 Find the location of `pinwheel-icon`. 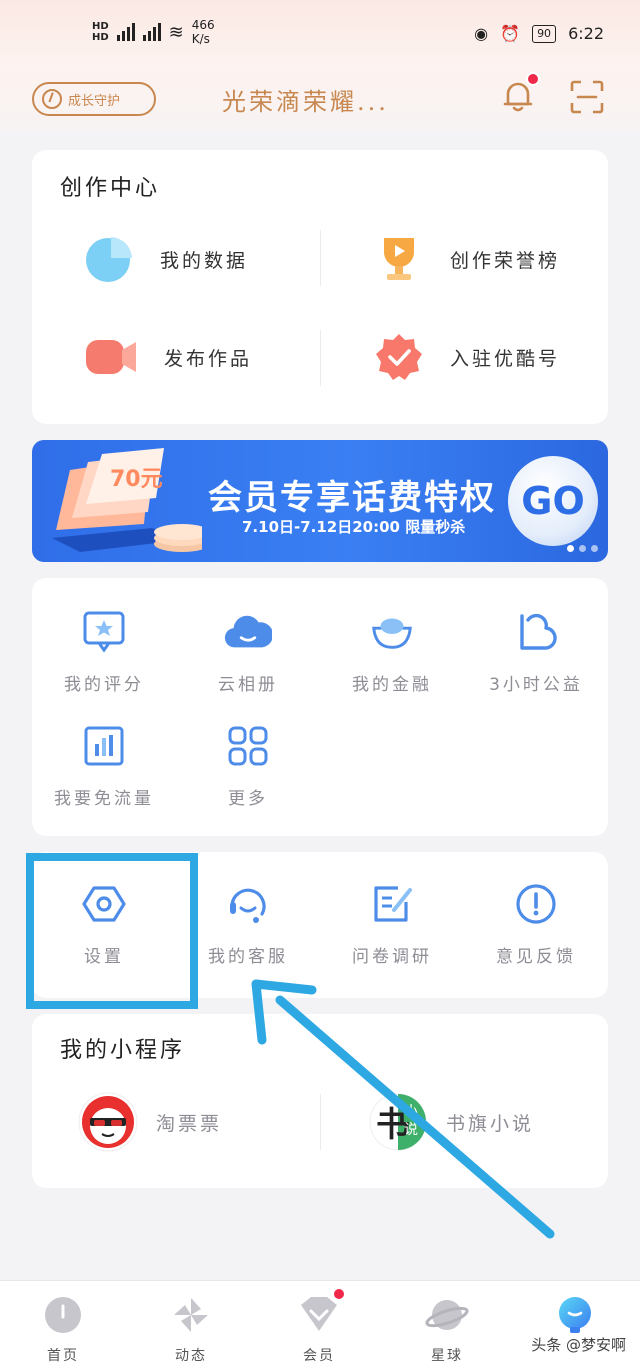

pinwheel-icon is located at coordinates (191, 1315).